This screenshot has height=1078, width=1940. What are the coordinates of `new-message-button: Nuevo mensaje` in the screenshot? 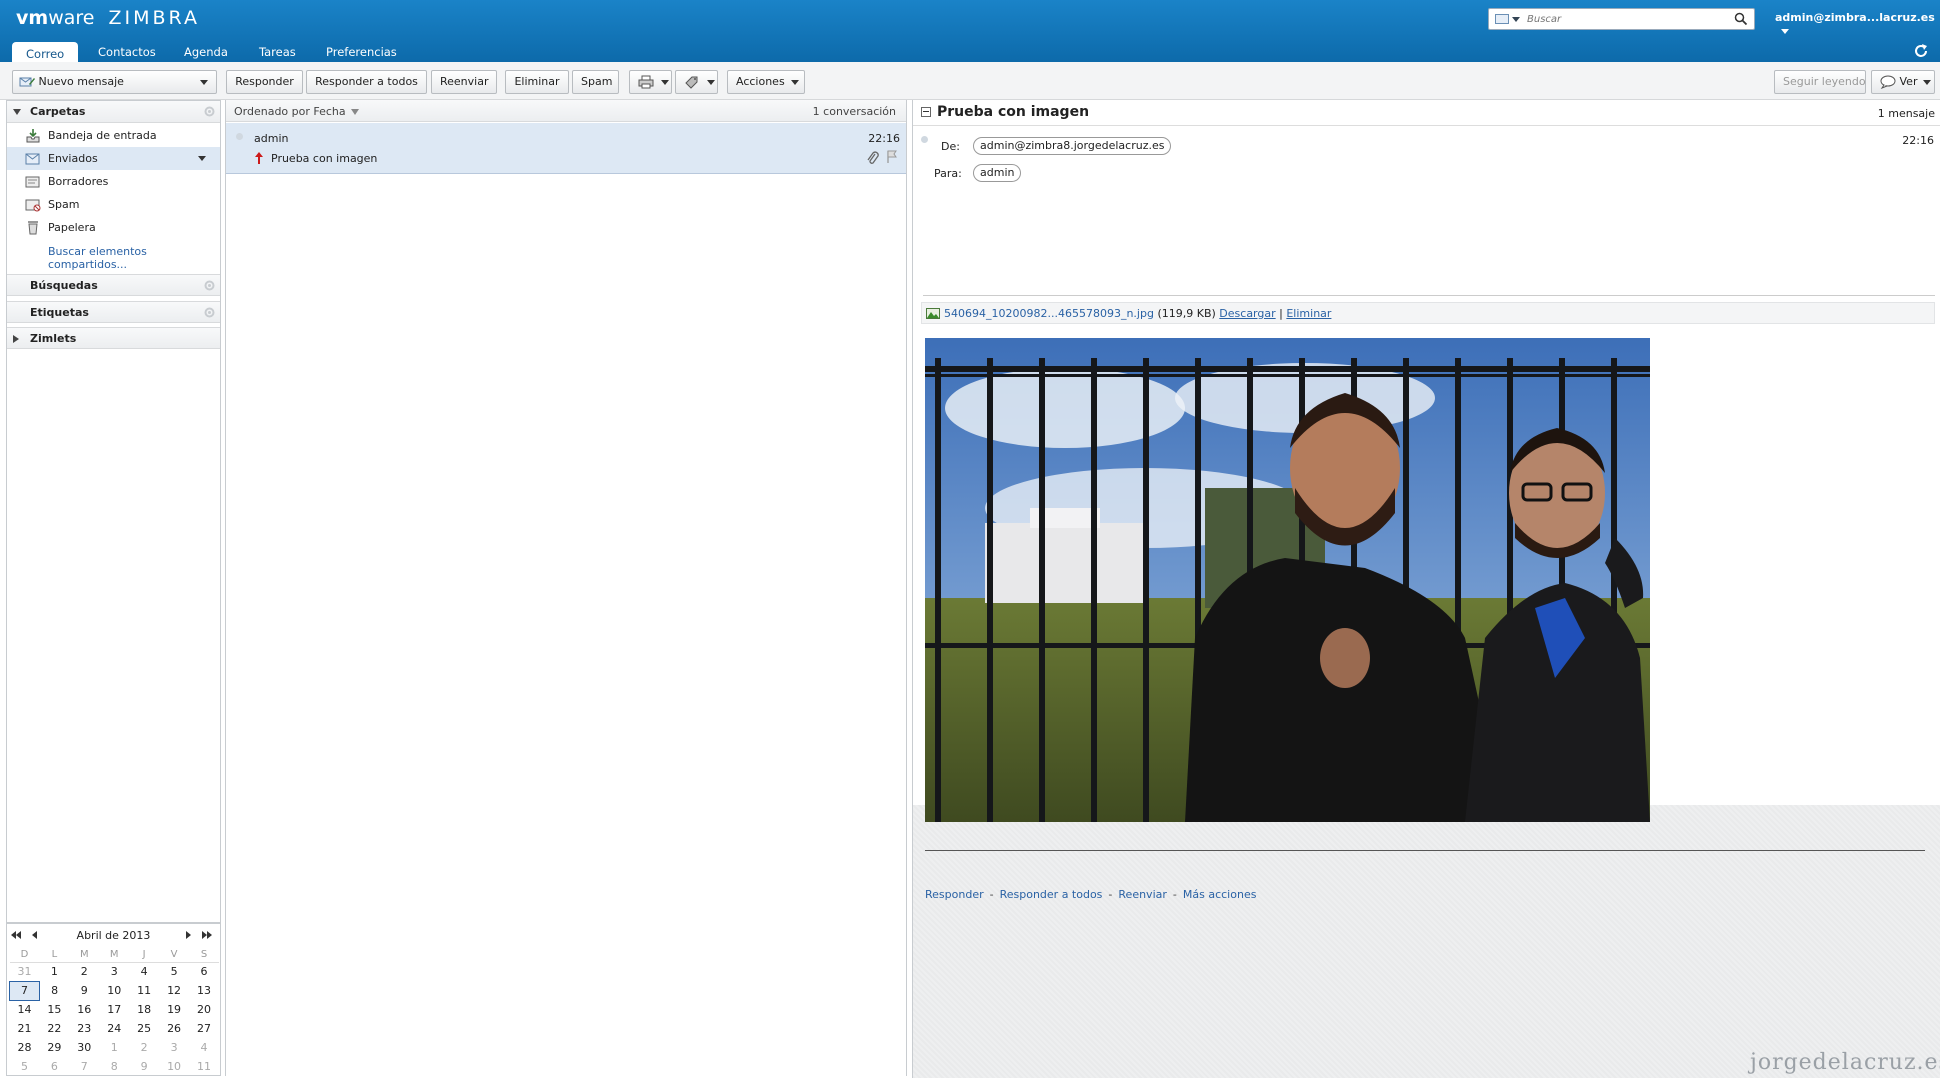 It's located at (114, 82).